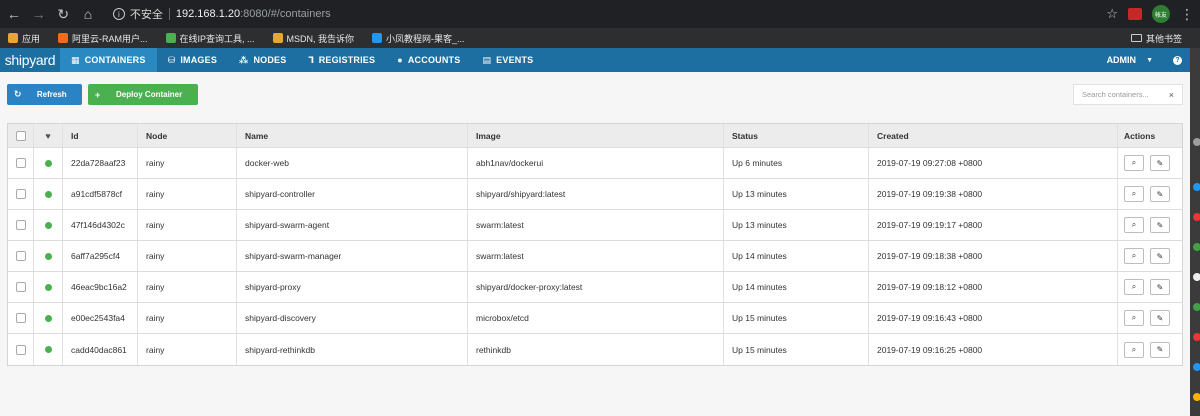 The image size is (1200, 416). What do you see at coordinates (100, 194) in the screenshot?
I see `container-id: a91cdf5878cf` at bounding box center [100, 194].